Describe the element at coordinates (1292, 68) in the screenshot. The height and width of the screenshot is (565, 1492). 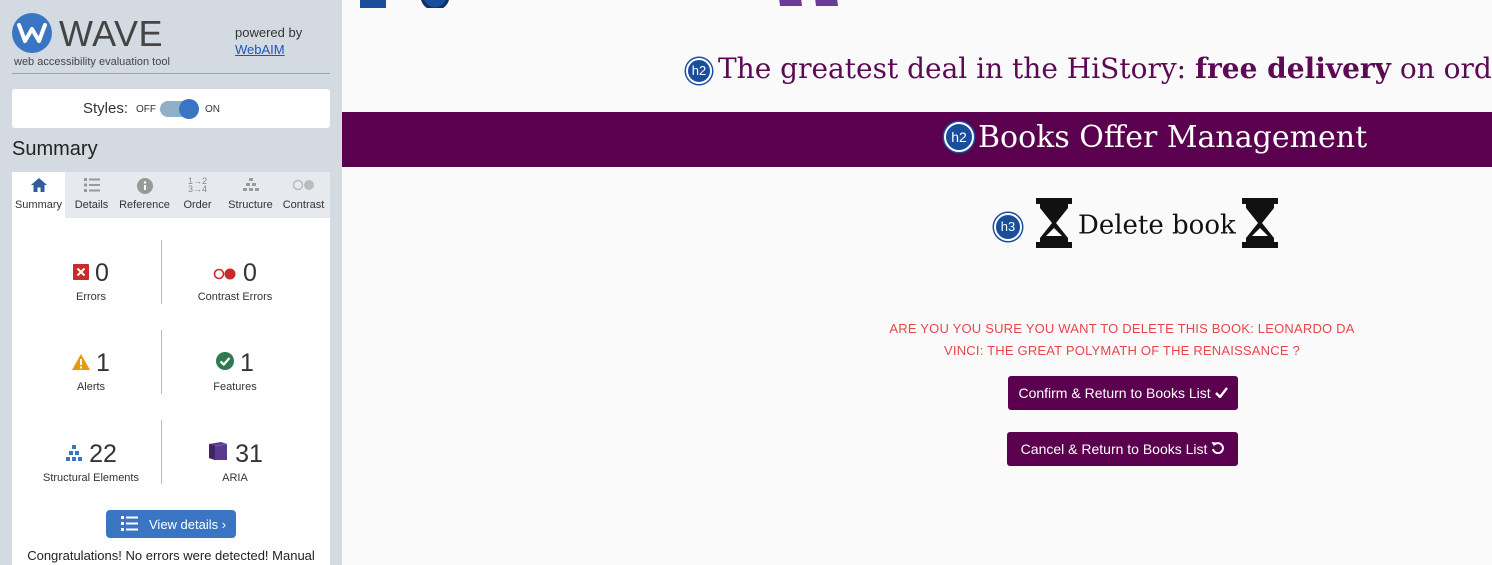
I see `promo-text-bold: free delivery` at that location.